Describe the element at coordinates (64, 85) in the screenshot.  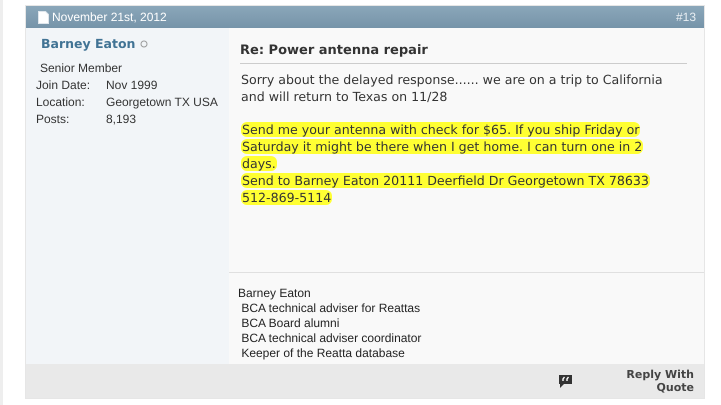
I see `detail-label: Join Date:` at that location.